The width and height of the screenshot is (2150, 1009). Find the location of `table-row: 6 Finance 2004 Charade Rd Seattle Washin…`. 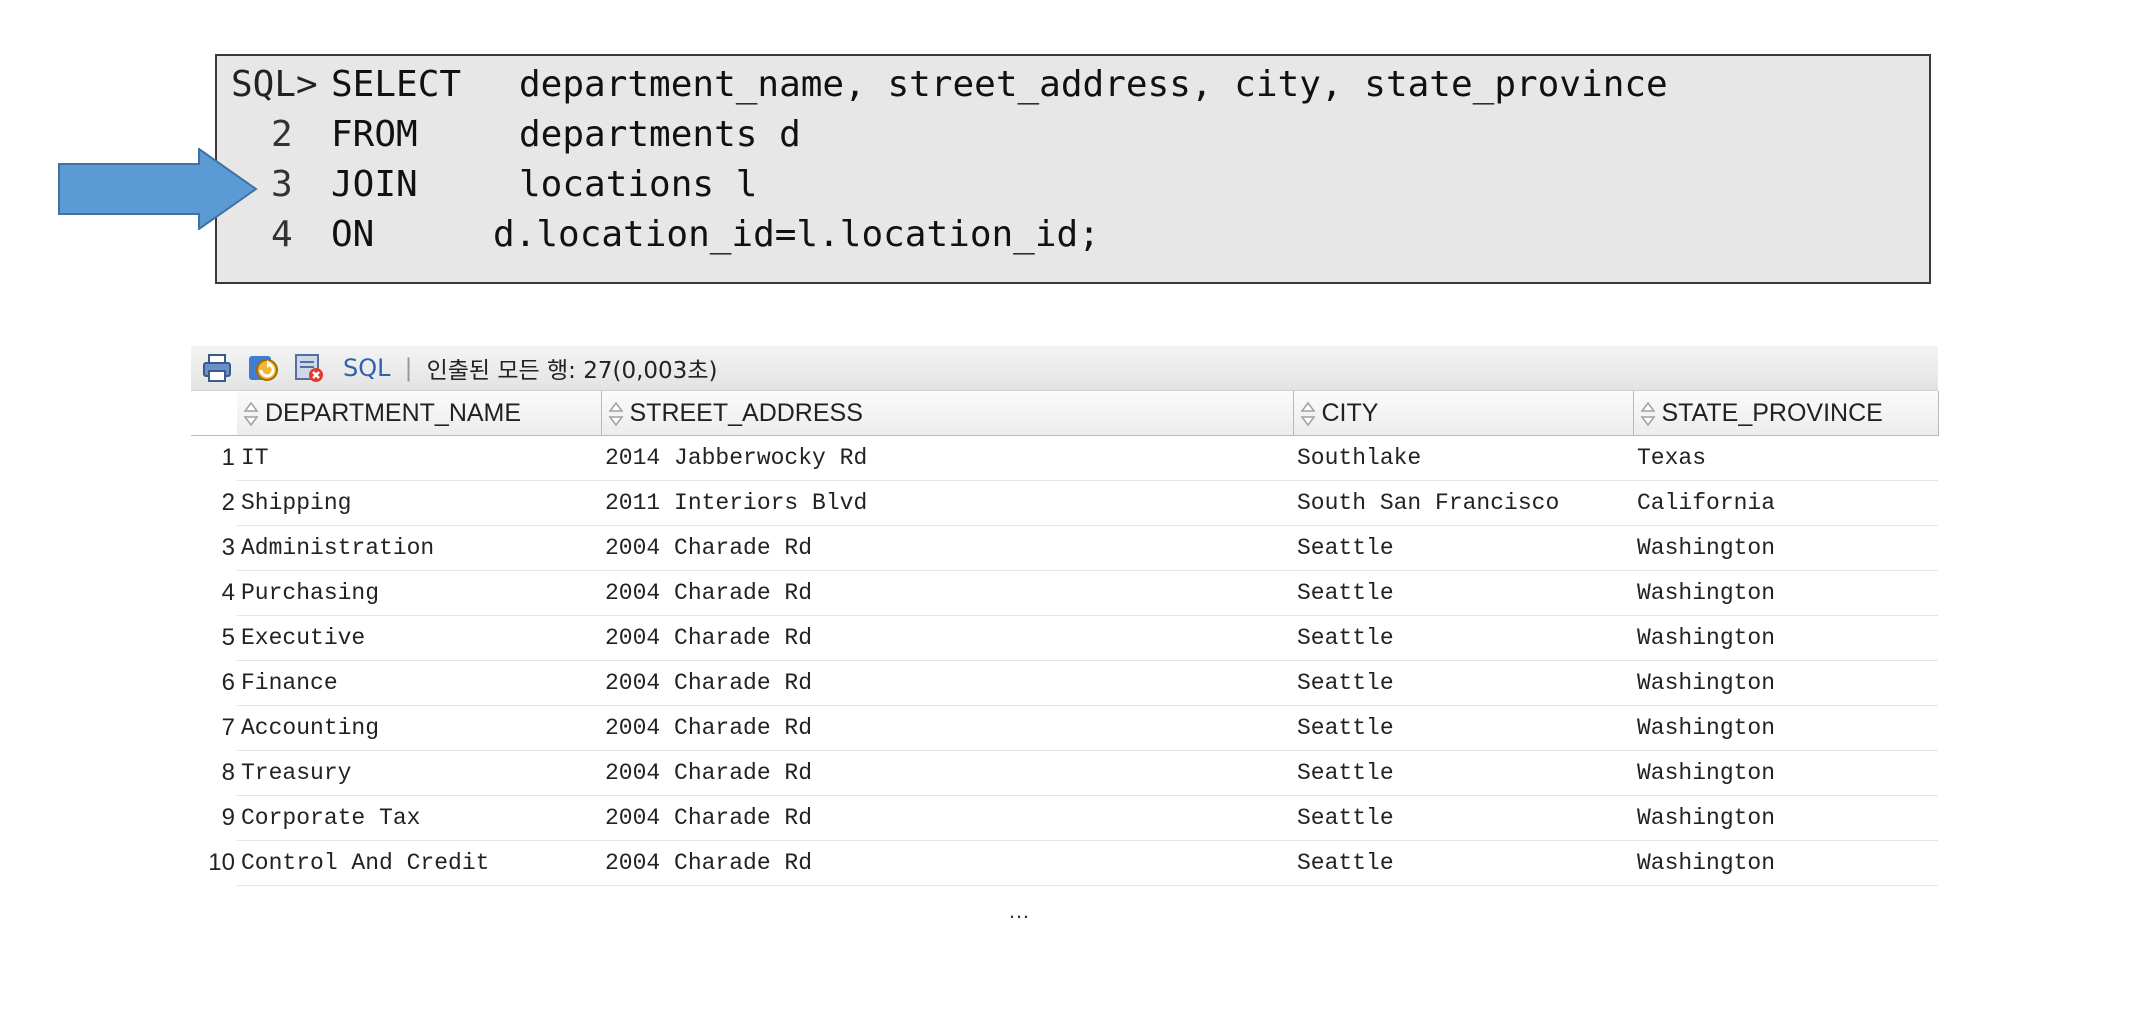

table-row: 6 Finance 2004 Charade Rd Seattle Washin… is located at coordinates (1064, 683).